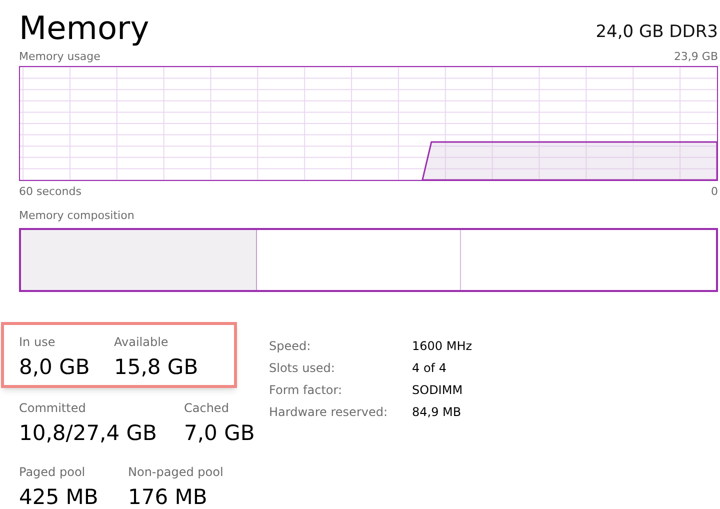  I want to click on graph-label: Memory usage, so click(59, 57).